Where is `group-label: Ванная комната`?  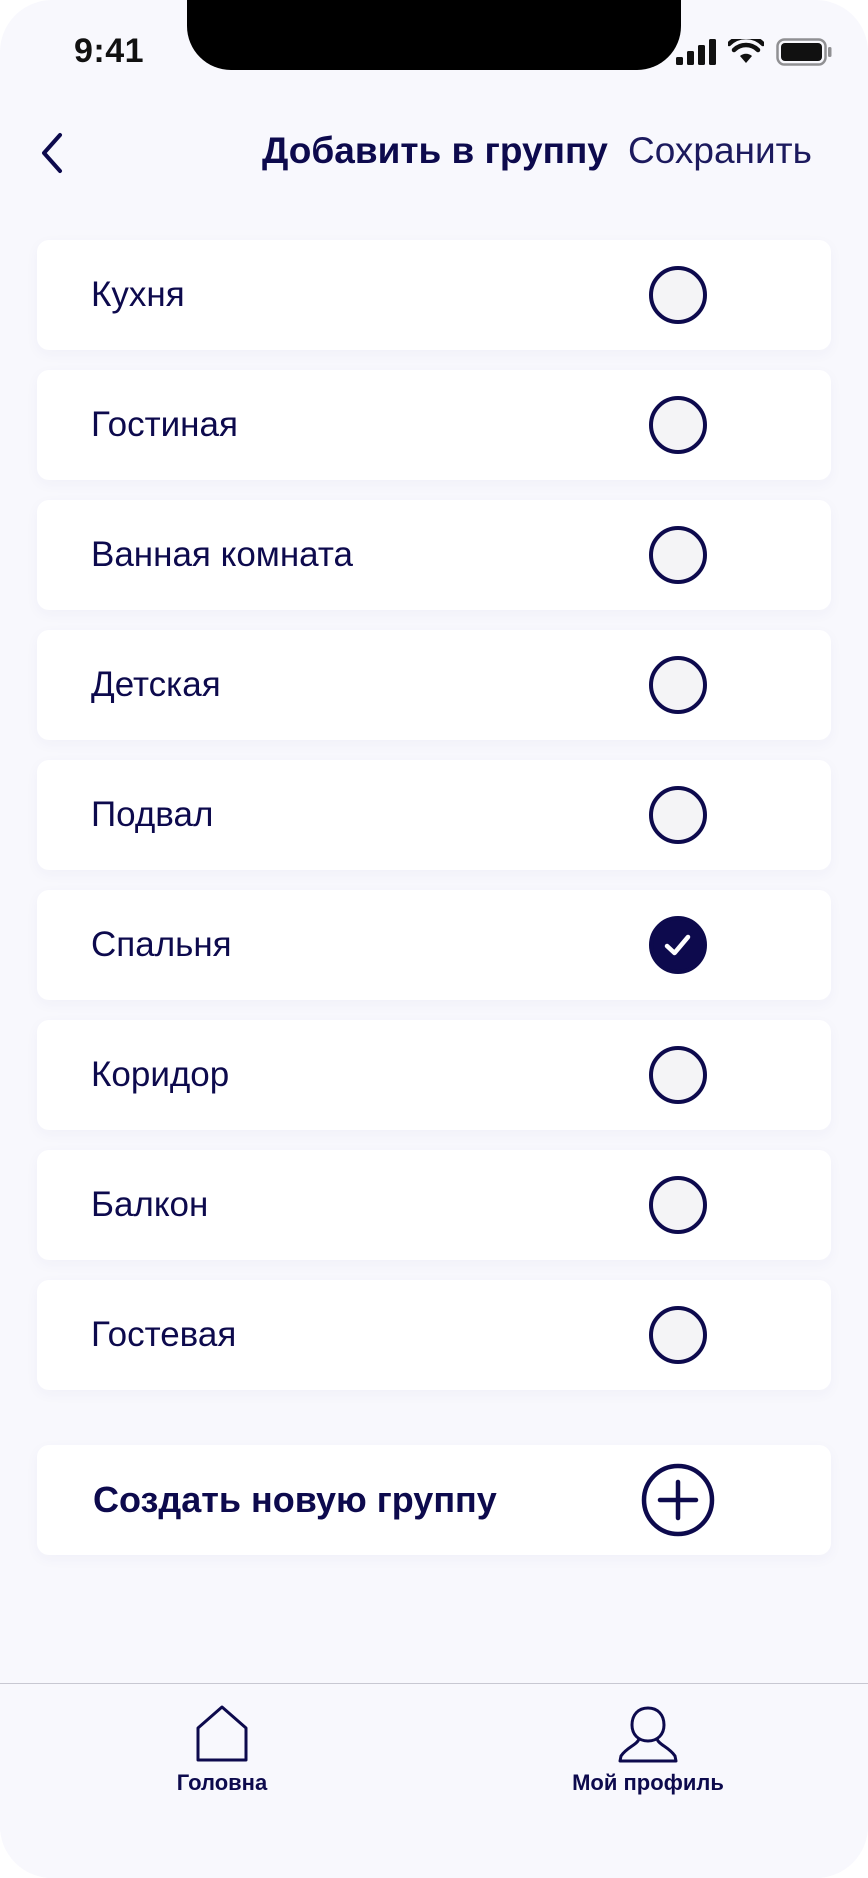 group-label: Ванная комната is located at coordinates (222, 554).